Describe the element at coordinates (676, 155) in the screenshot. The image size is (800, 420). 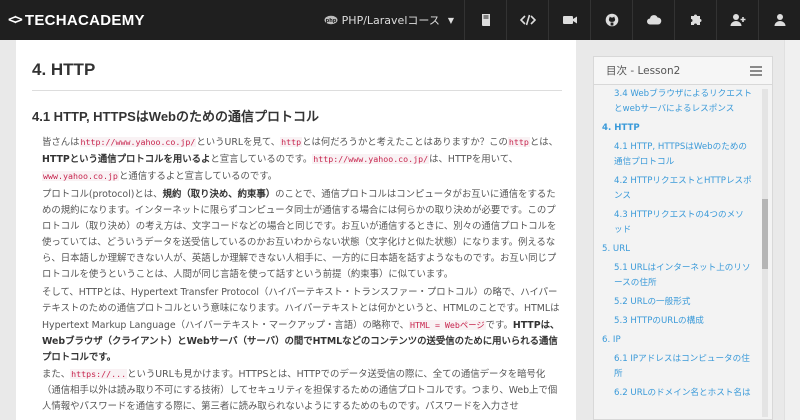
I see `toc-item: 4.1 HTTP, HTTPSはWebのための通信プロトコル` at that location.